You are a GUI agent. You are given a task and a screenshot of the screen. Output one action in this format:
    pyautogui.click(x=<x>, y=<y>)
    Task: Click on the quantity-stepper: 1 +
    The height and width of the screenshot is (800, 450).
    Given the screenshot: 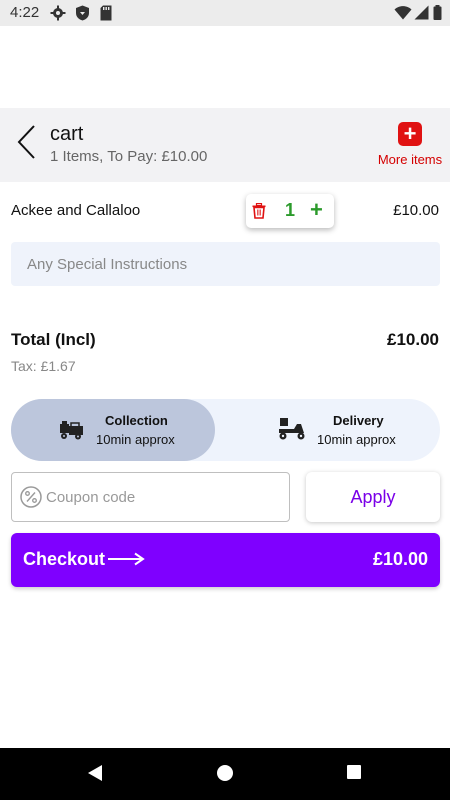 What is the action you would take?
    pyautogui.click(x=290, y=211)
    